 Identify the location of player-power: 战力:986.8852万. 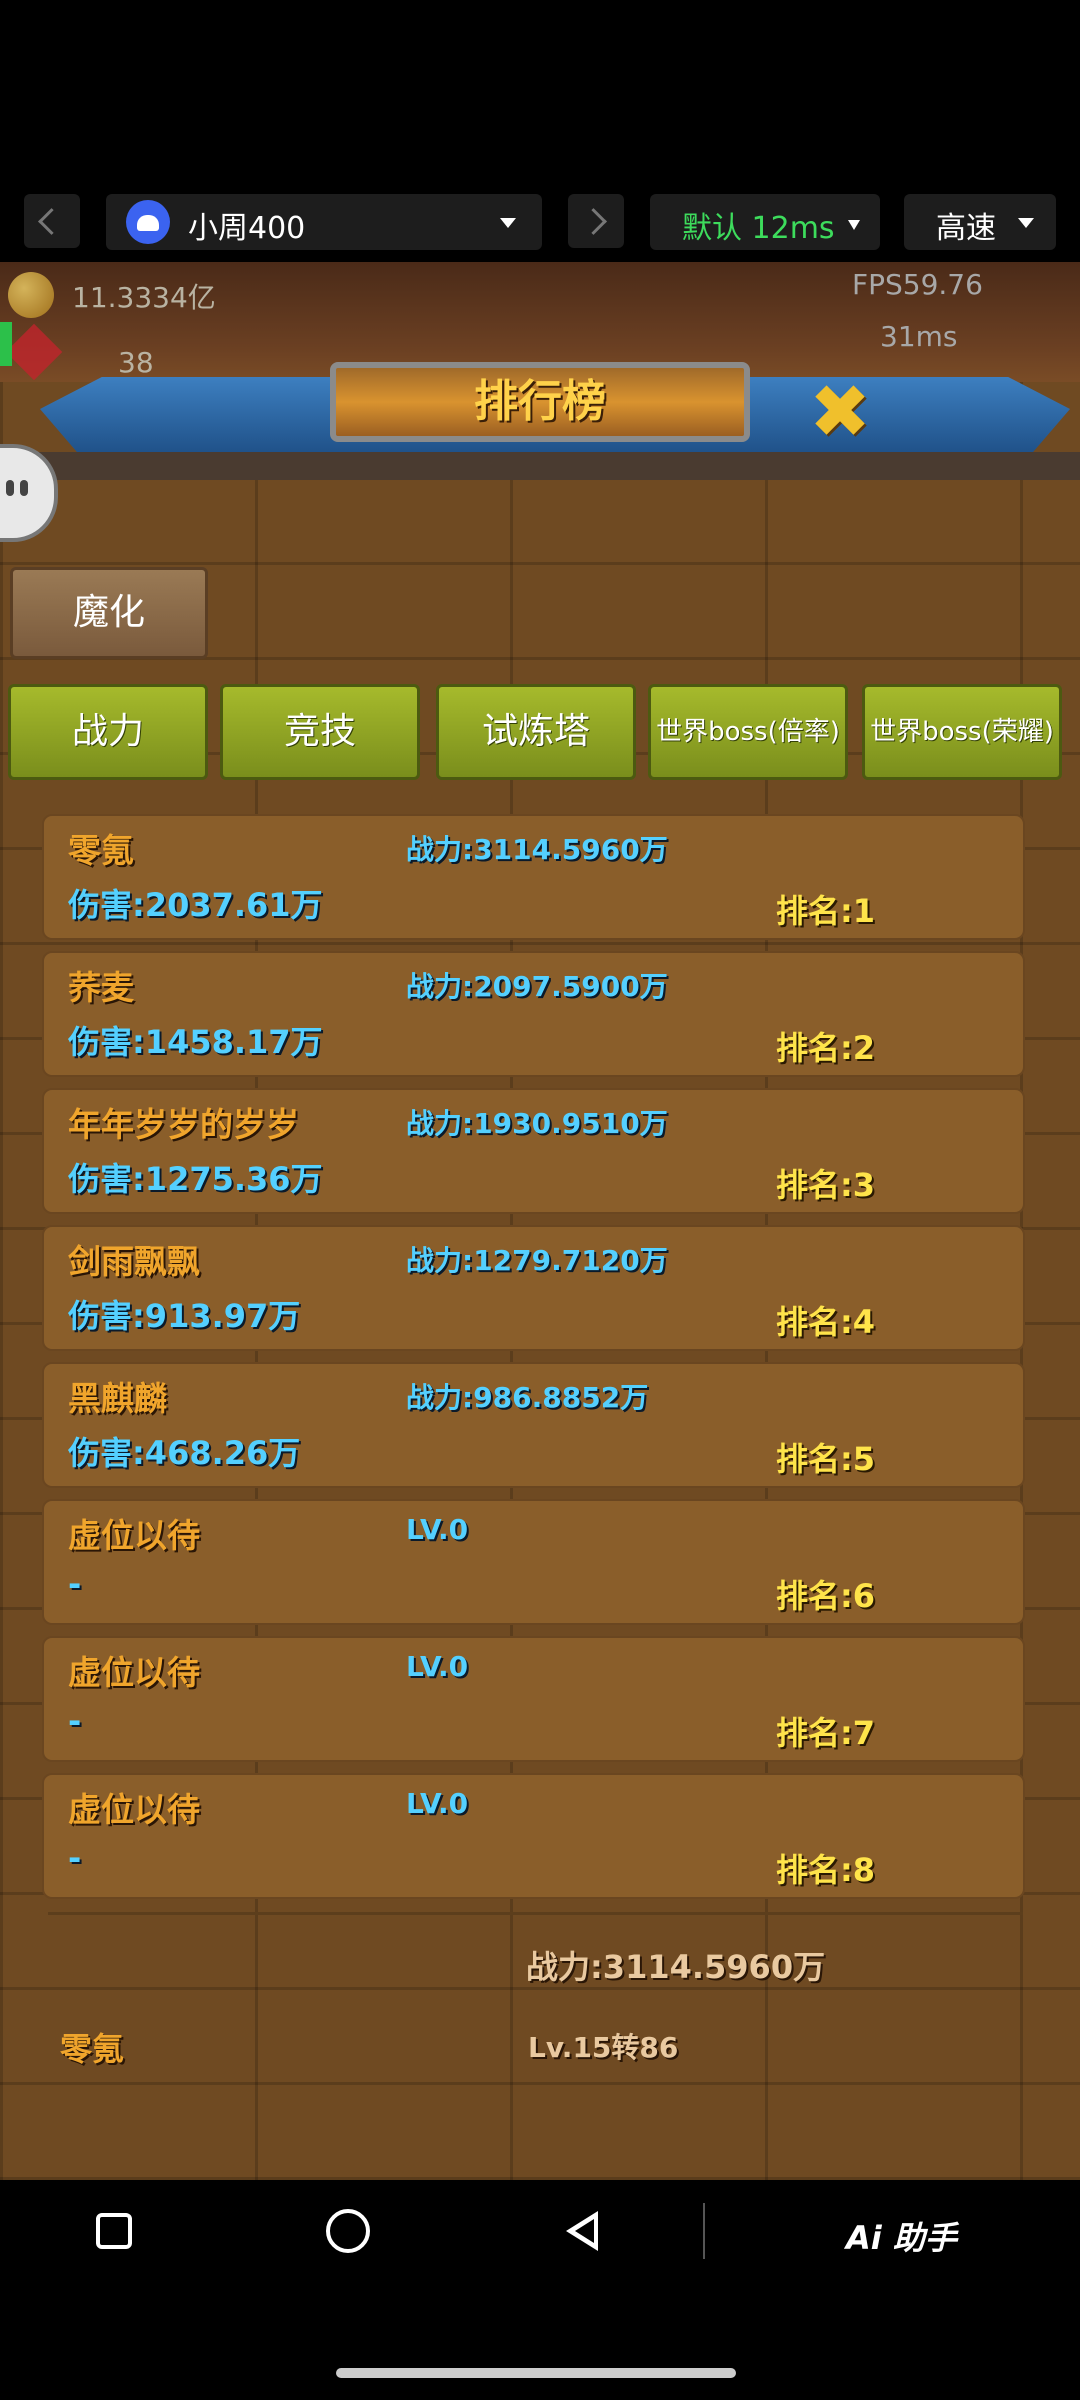
(527, 1397).